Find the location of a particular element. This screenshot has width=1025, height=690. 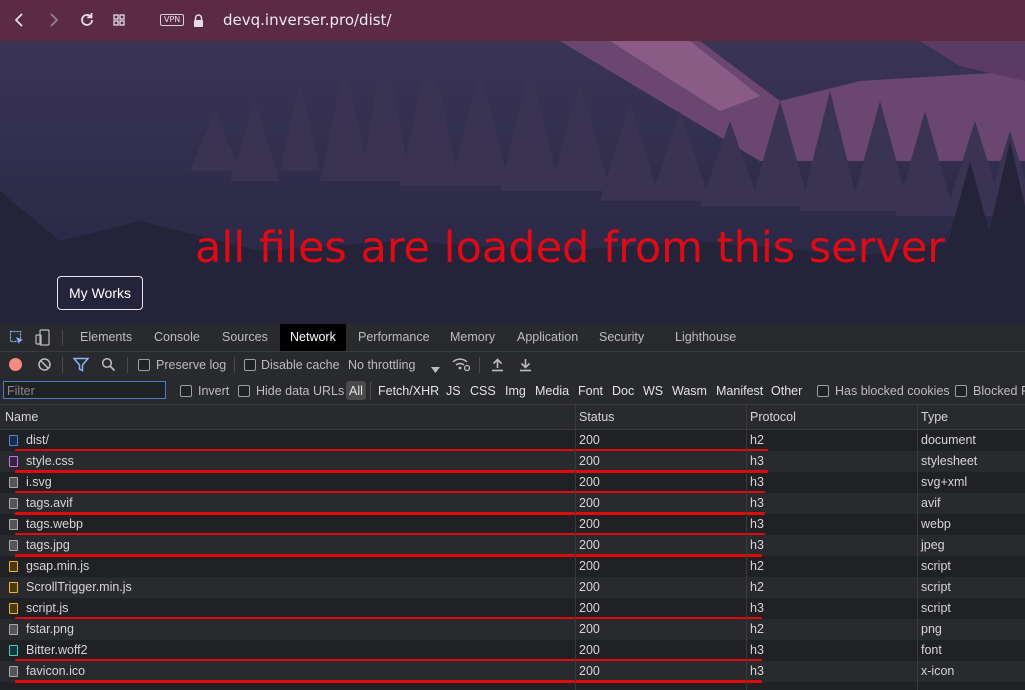

table-row: favicon.ico 200 h3 x-icon is located at coordinates (512, 672).